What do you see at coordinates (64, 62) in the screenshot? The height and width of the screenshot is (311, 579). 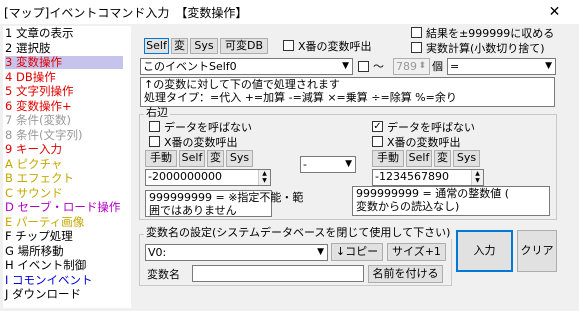 I see `command-item: 3 変数操作` at bounding box center [64, 62].